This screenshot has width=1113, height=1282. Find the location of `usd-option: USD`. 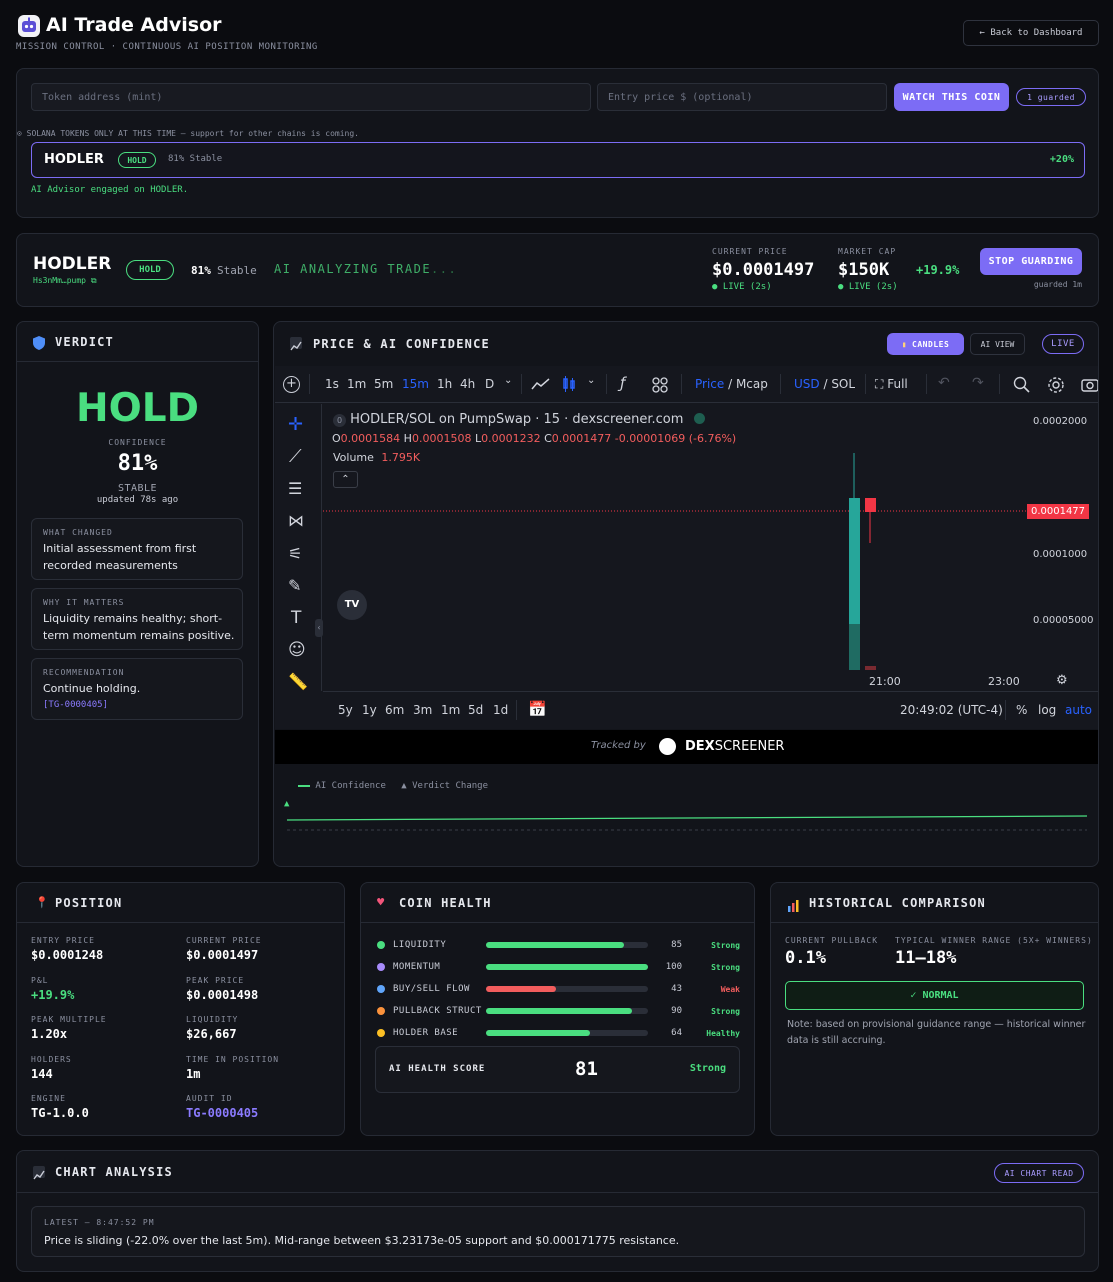

usd-option: USD is located at coordinates (807, 384).